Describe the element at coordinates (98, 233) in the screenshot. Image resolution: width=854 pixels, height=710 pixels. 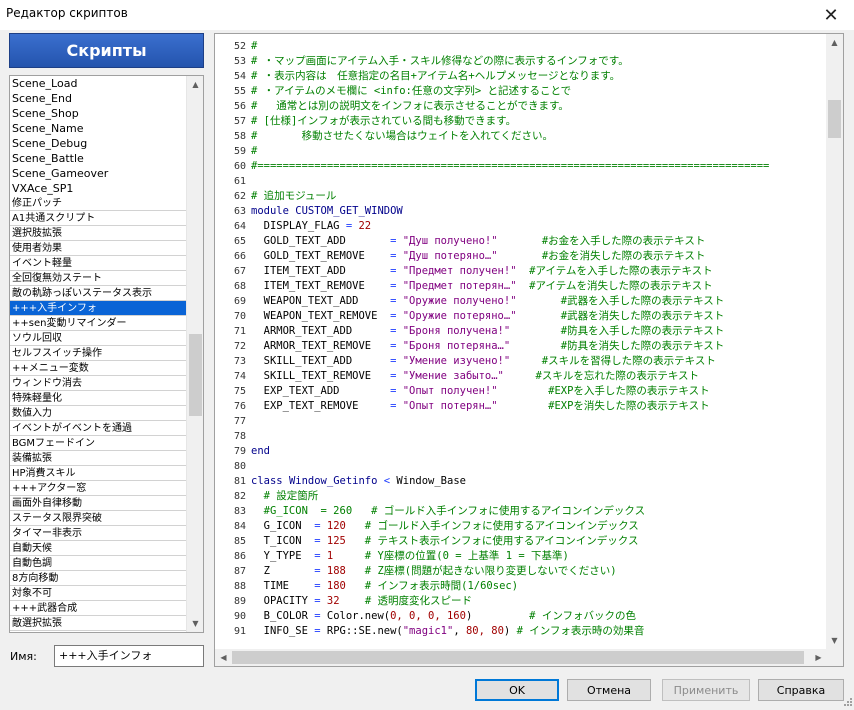
I see `list-item: 選択肢拡張` at that location.